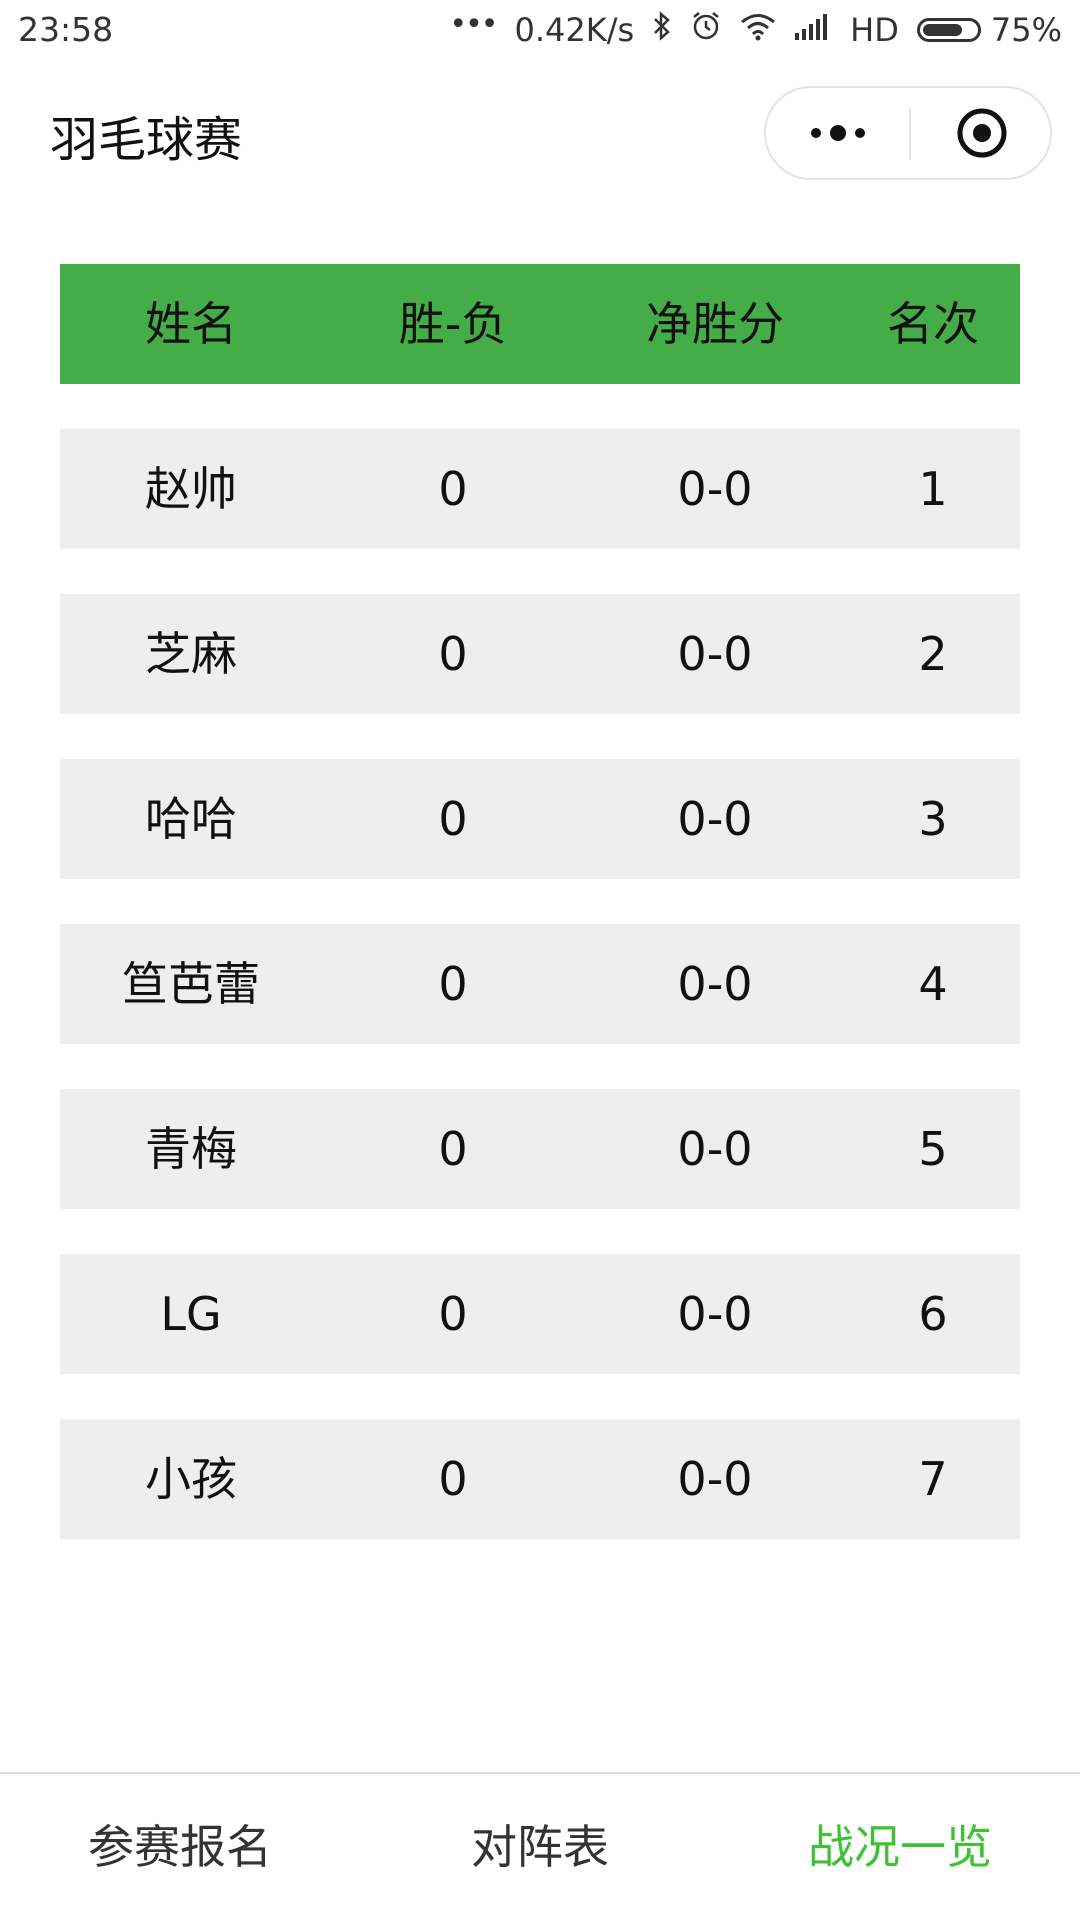 This screenshot has height=1922, width=1080. I want to click on wifi-icon, so click(758, 30).